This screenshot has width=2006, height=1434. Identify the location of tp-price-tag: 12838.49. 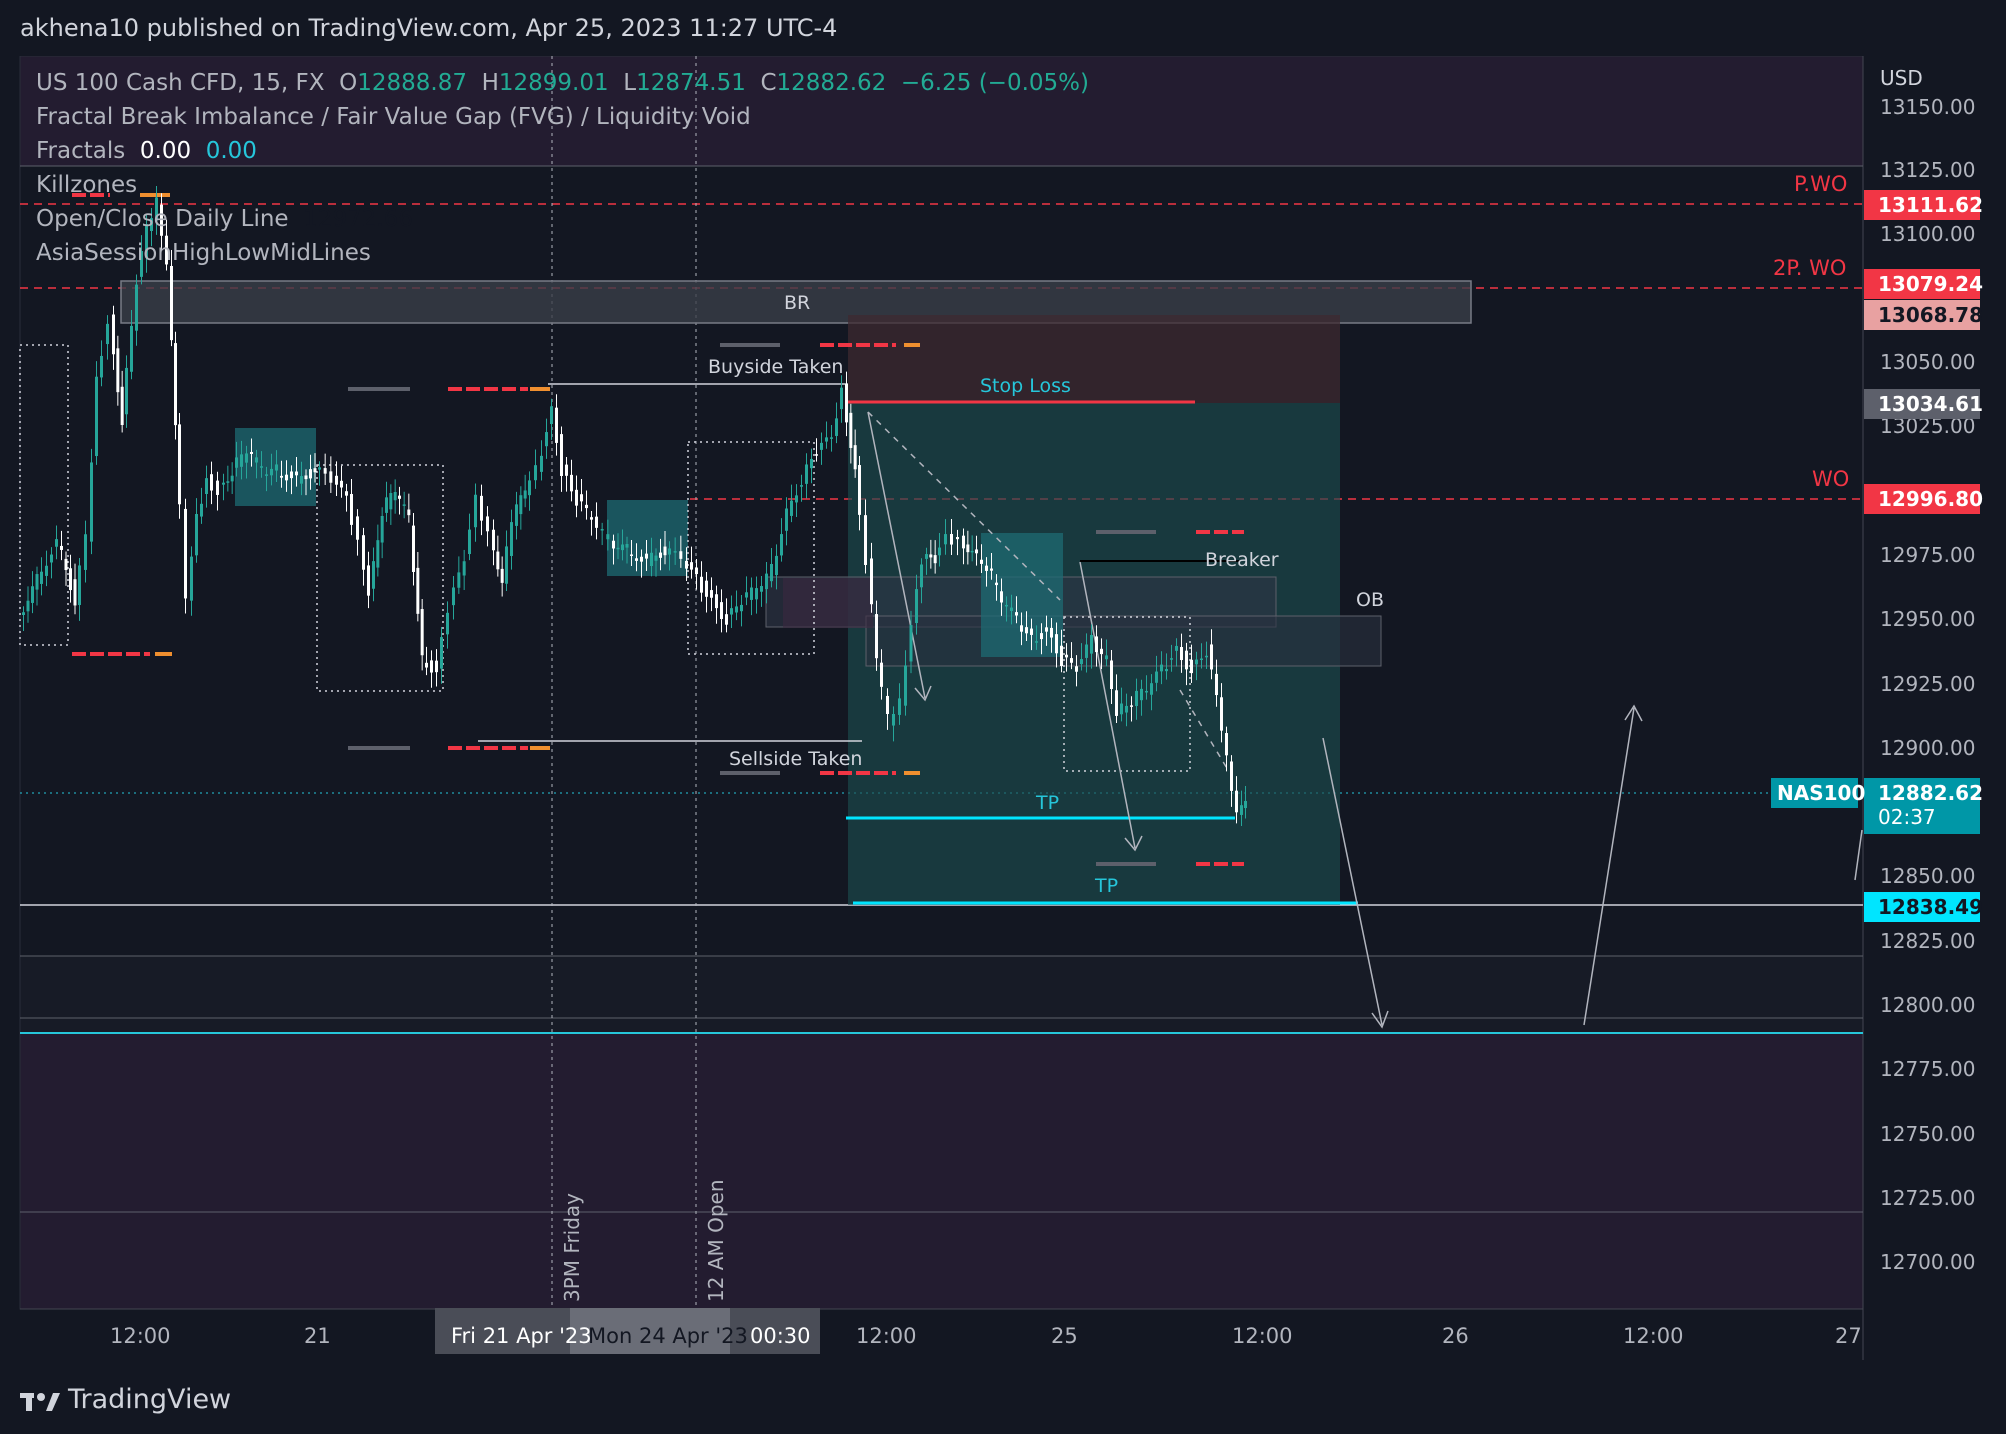
(1923, 907).